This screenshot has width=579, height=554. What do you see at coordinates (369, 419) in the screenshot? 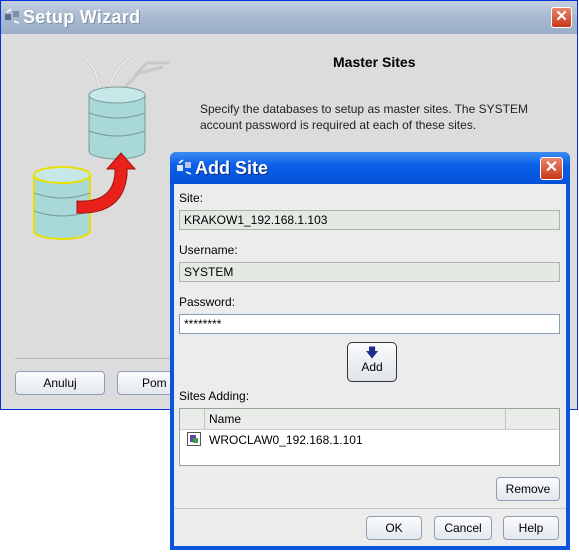
I see `table-header: Name` at bounding box center [369, 419].